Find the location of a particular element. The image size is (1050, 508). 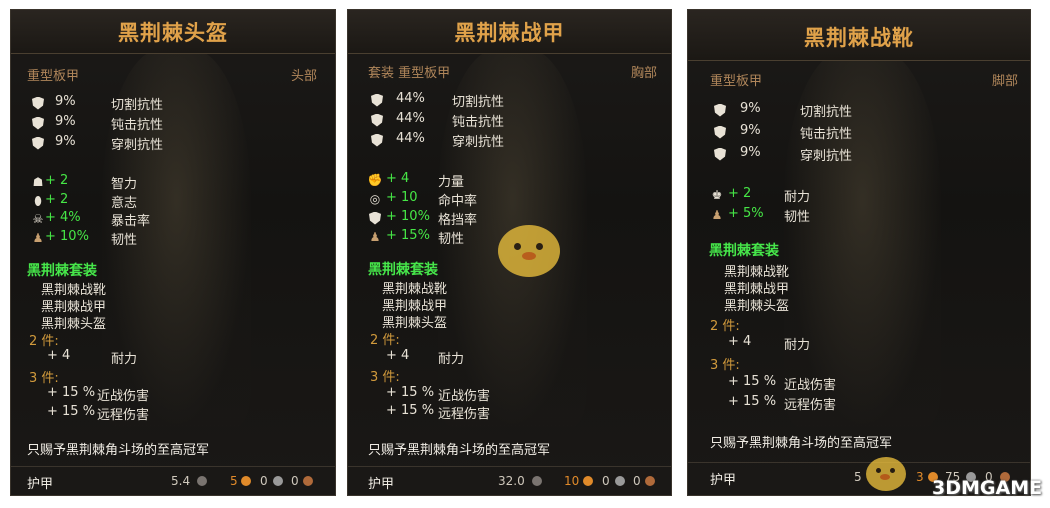

attr-row: ◎ + 10 命中率 is located at coordinates (509, 200).